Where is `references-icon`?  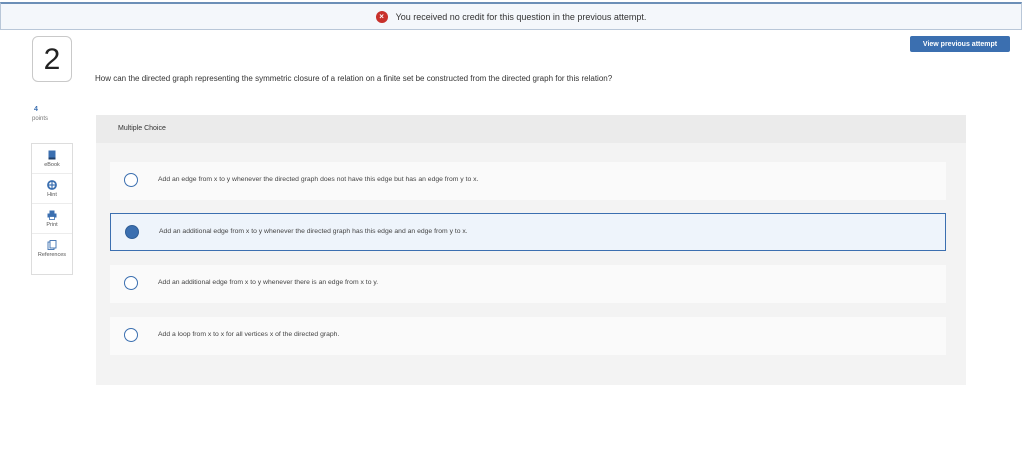
references-icon is located at coordinates (52, 245).